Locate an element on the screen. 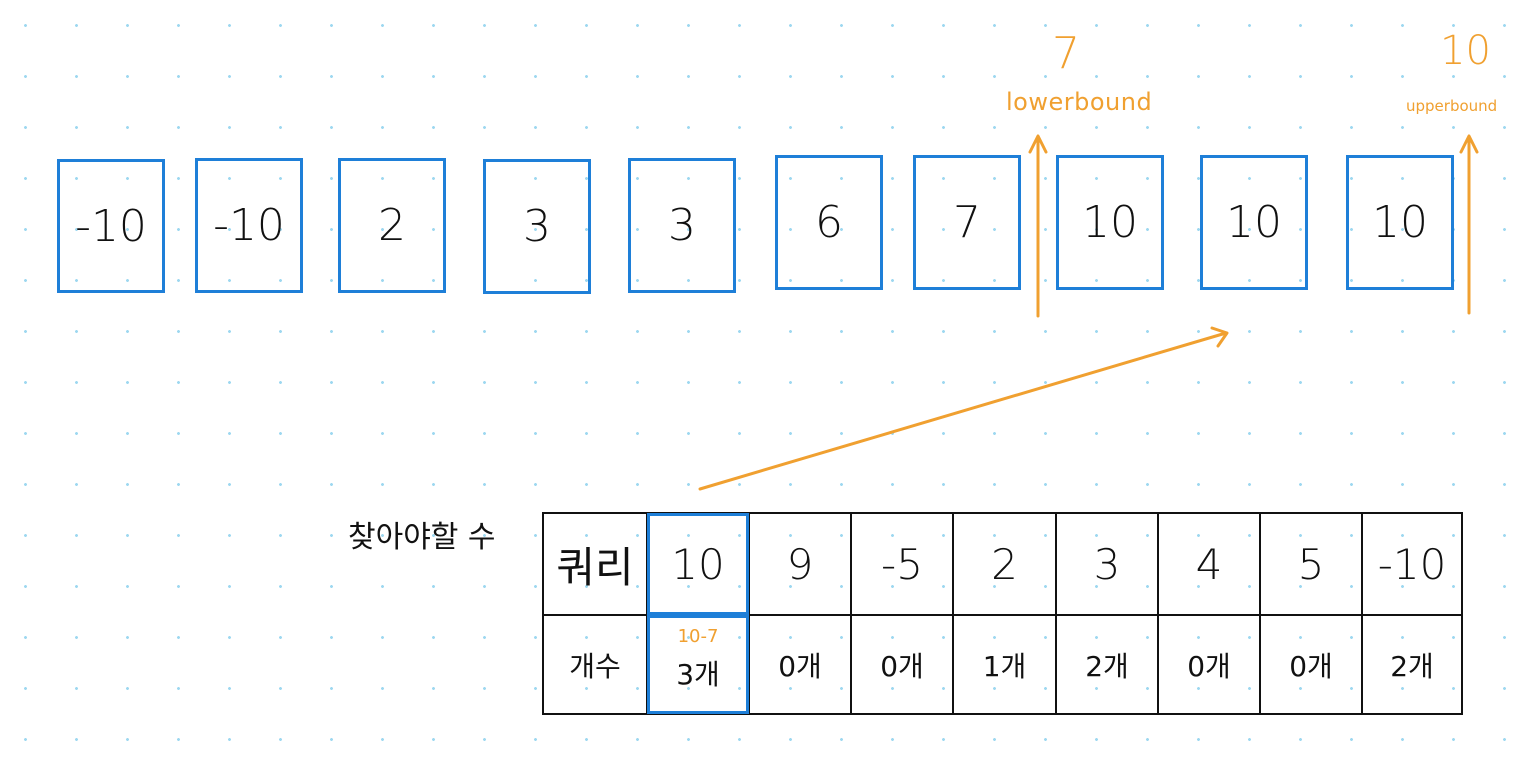  array-cell-value: 6 is located at coordinates (829, 222).